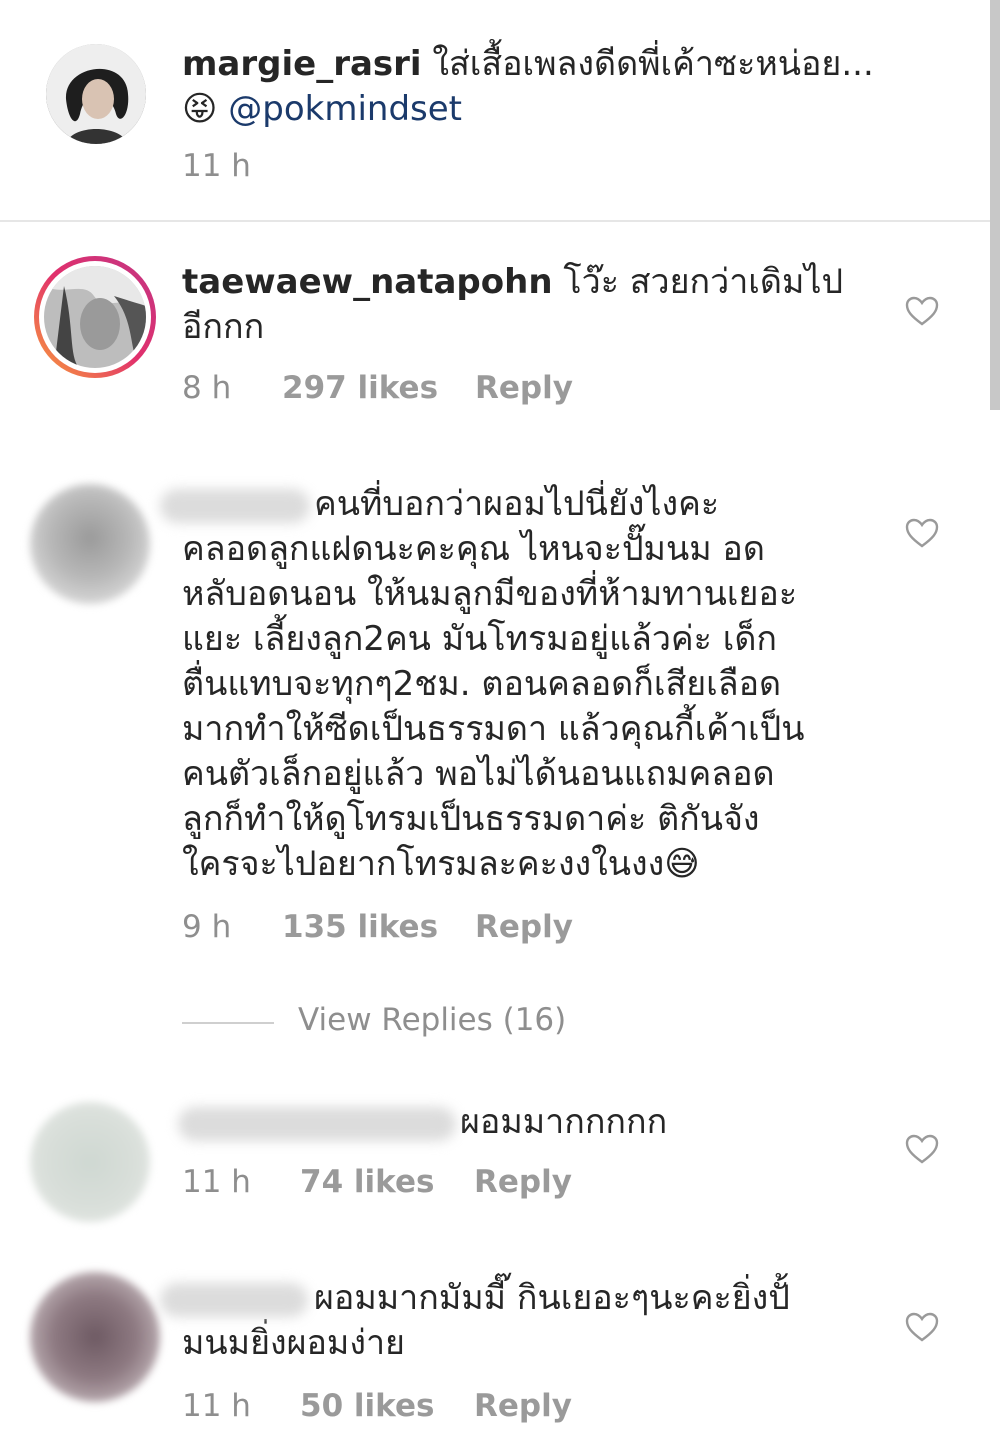 This screenshot has width=1000, height=1446. What do you see at coordinates (302, 64) in the screenshot?
I see `caption-username: margie_rasri` at bounding box center [302, 64].